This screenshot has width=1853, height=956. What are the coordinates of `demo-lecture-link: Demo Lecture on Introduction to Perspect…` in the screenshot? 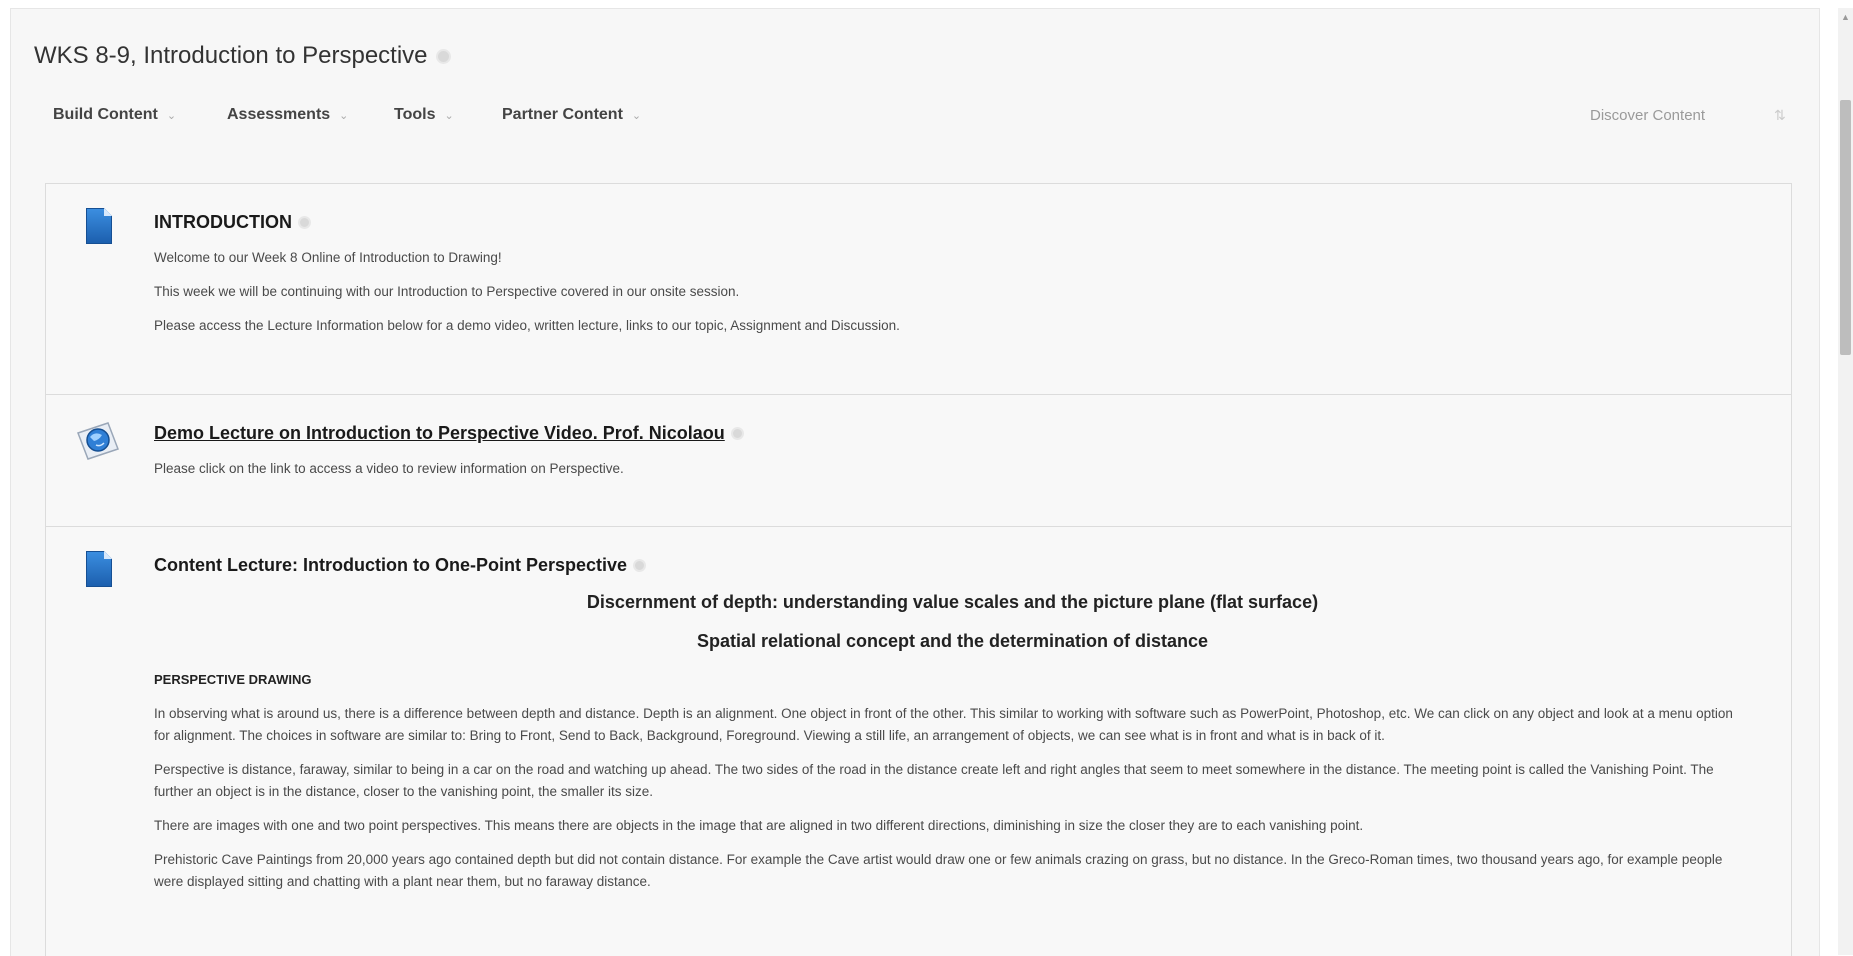 It's located at (952, 433).